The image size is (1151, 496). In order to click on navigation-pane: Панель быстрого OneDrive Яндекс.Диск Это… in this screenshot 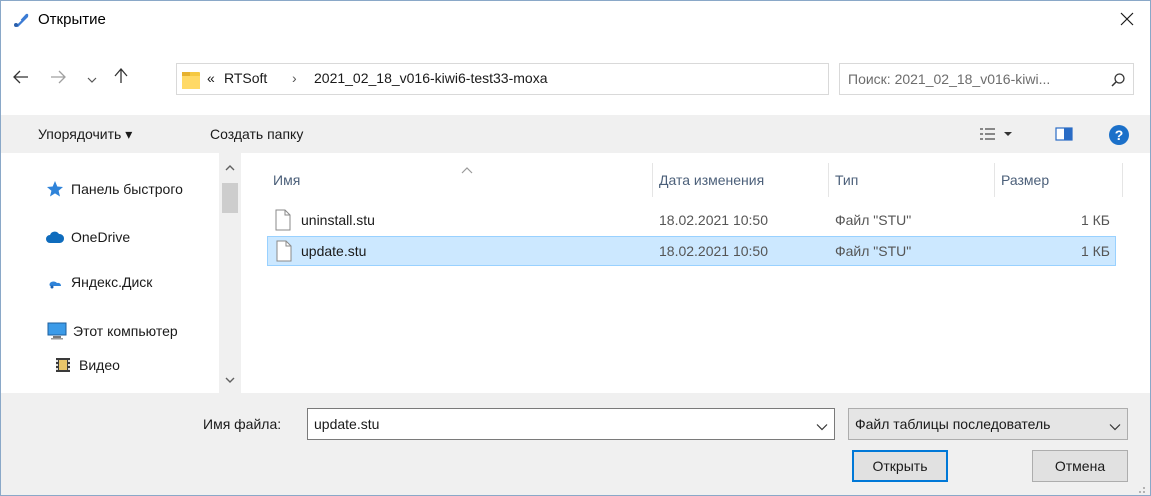, I will do `click(123, 273)`.